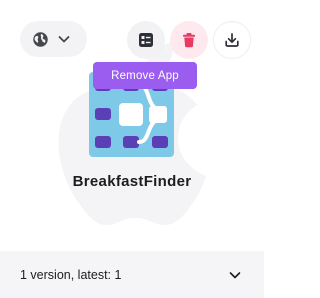 The image size is (320, 298). Describe the element at coordinates (132, 181) in the screenshot. I see `app-name: BreakfastFinder` at that location.